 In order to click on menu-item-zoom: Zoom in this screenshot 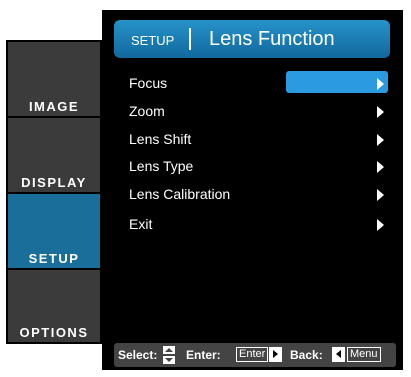, I will do `click(255, 112)`.